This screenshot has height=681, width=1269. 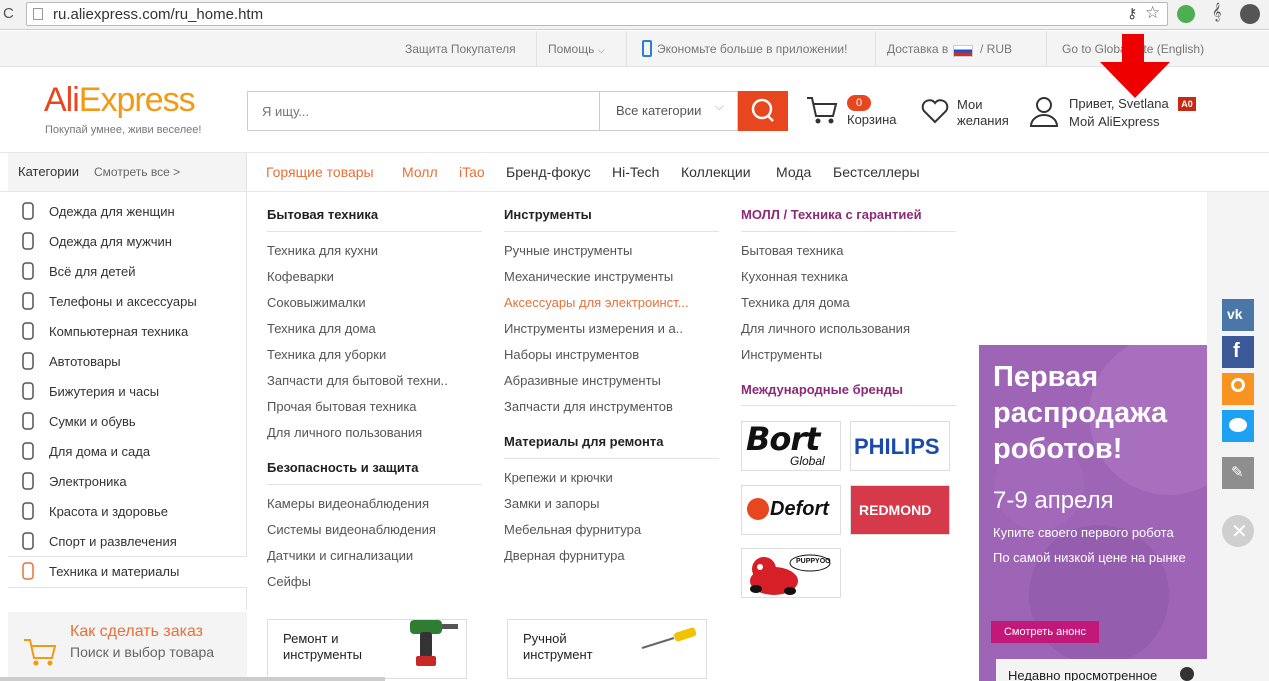 I want to click on category-link: Замки и запоры, so click(x=552, y=503).